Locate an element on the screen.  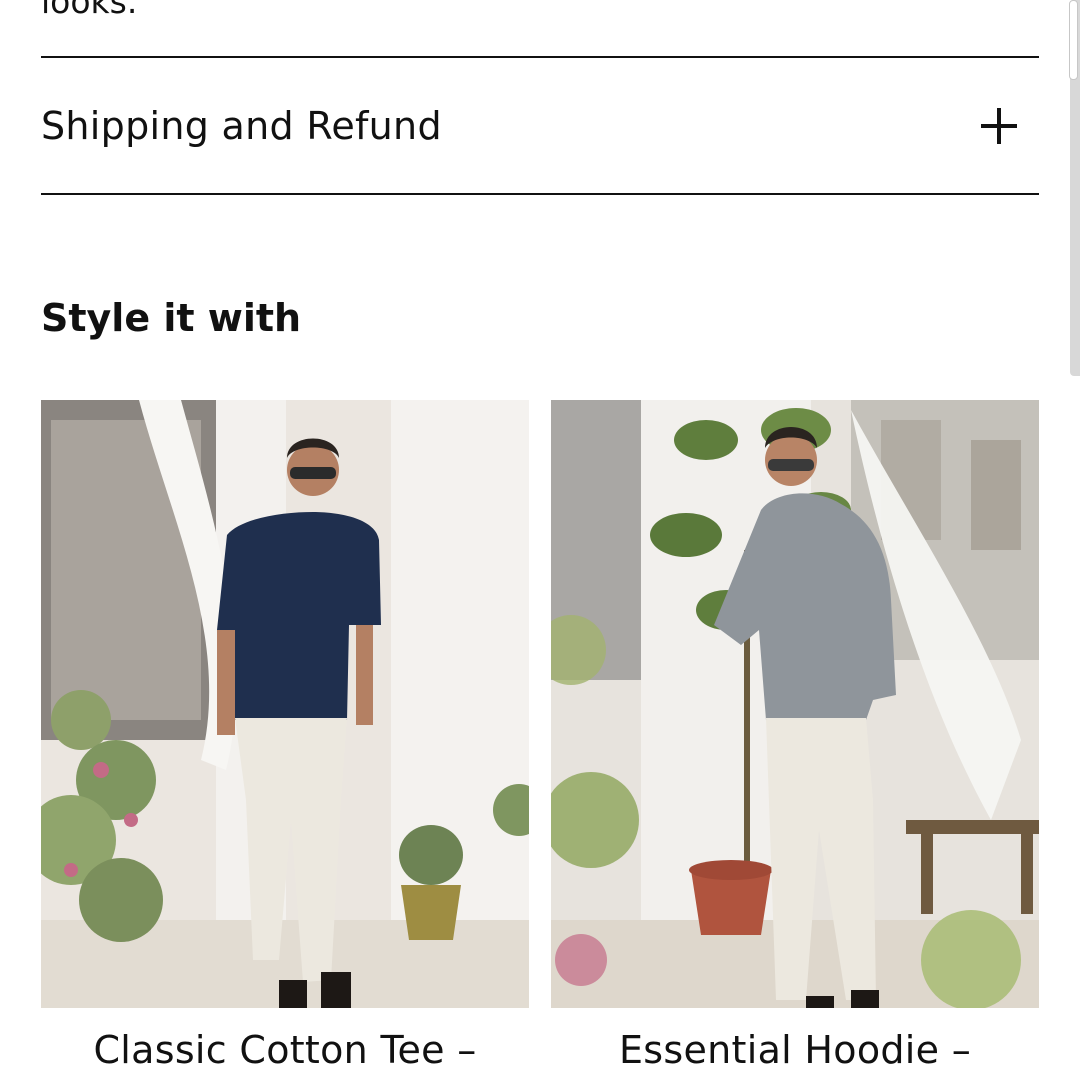
accordion-bottom-divider is located at coordinates (540, 194).